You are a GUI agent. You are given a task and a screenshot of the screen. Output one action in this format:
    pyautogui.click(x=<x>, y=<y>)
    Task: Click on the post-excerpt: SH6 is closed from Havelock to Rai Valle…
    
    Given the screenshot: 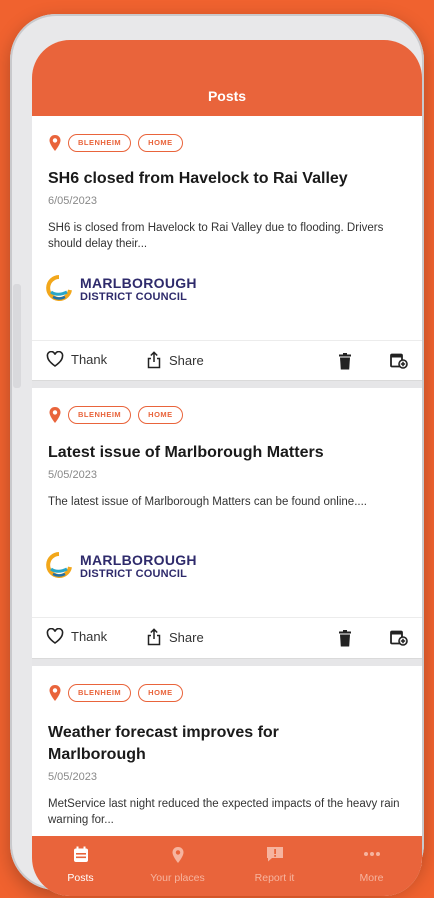 What is the action you would take?
    pyautogui.click(x=216, y=236)
    